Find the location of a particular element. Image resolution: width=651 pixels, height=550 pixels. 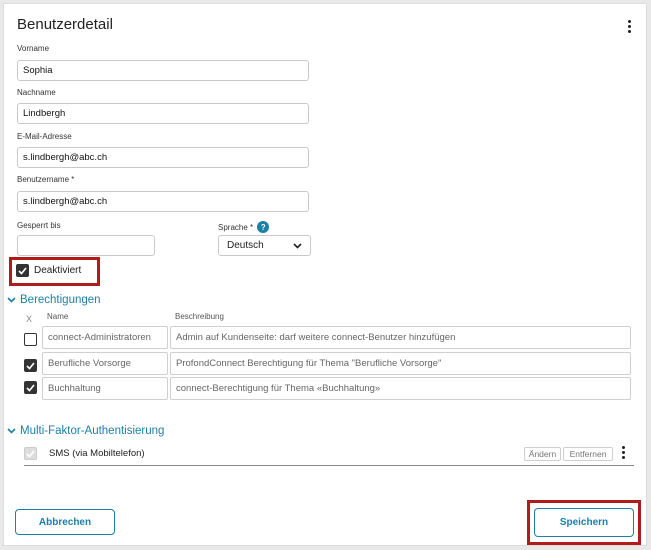

cancel-button: Abbrechen is located at coordinates (65, 522).